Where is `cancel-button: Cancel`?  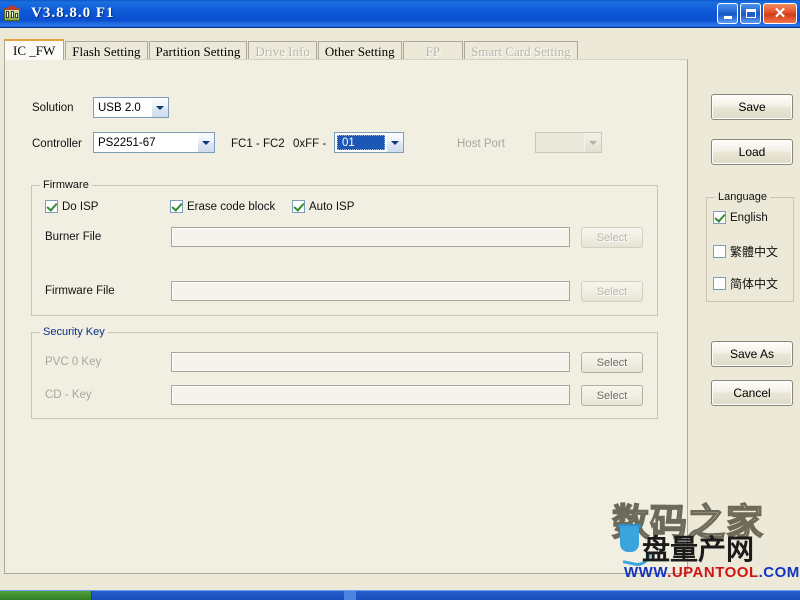
cancel-button: Cancel is located at coordinates (752, 393).